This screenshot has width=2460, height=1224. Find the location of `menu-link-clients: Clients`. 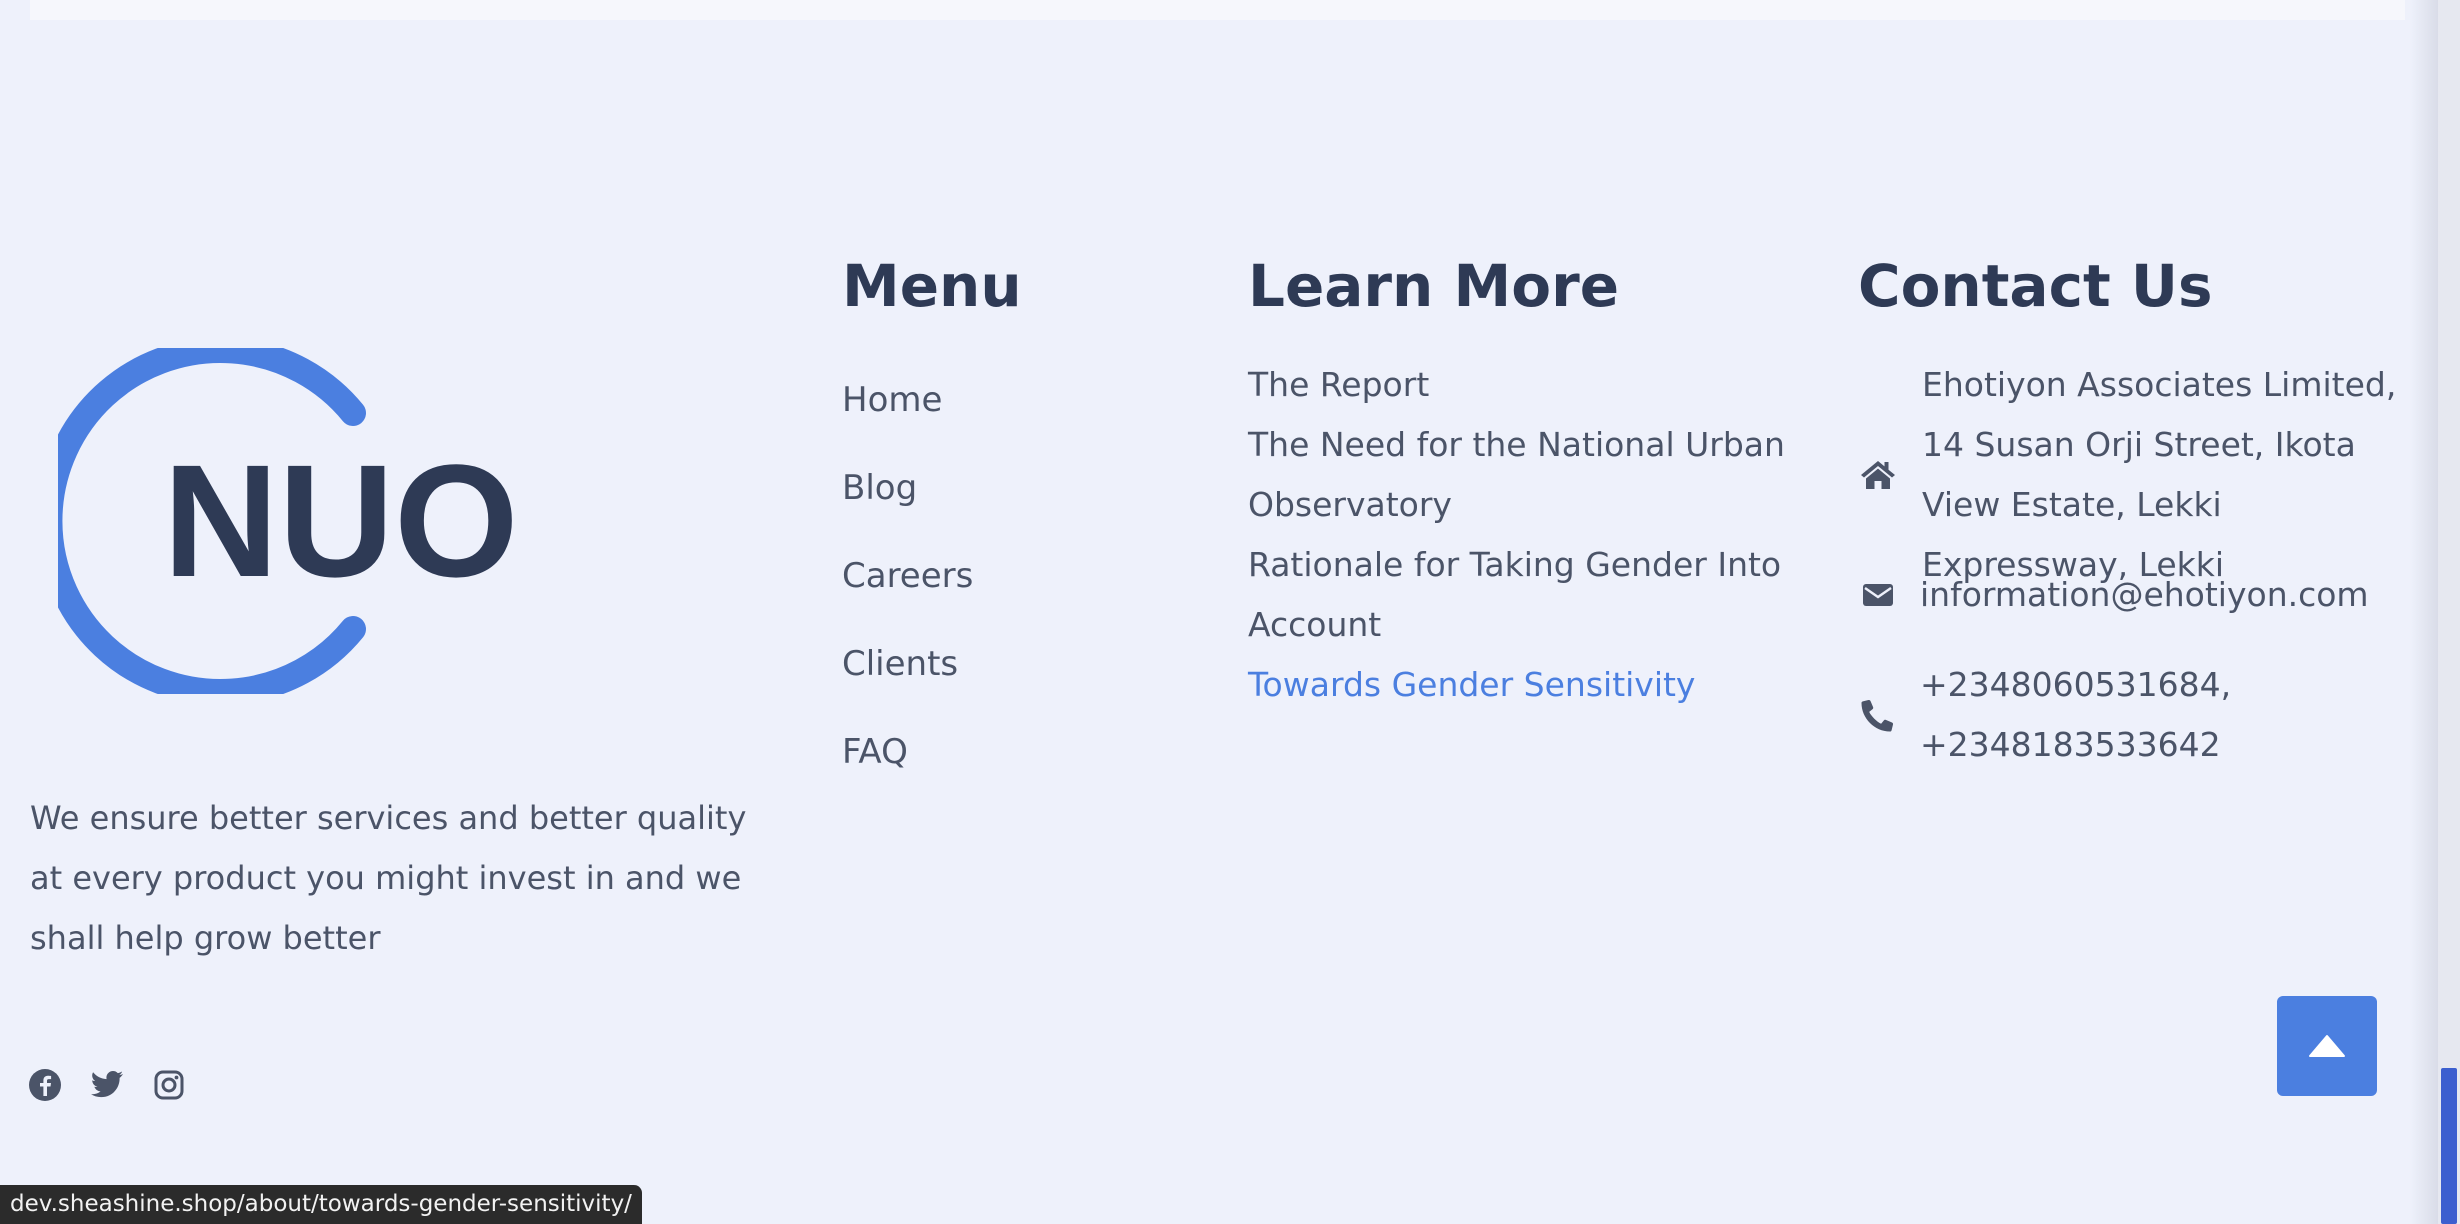

menu-link-clients: Clients is located at coordinates (907, 680).